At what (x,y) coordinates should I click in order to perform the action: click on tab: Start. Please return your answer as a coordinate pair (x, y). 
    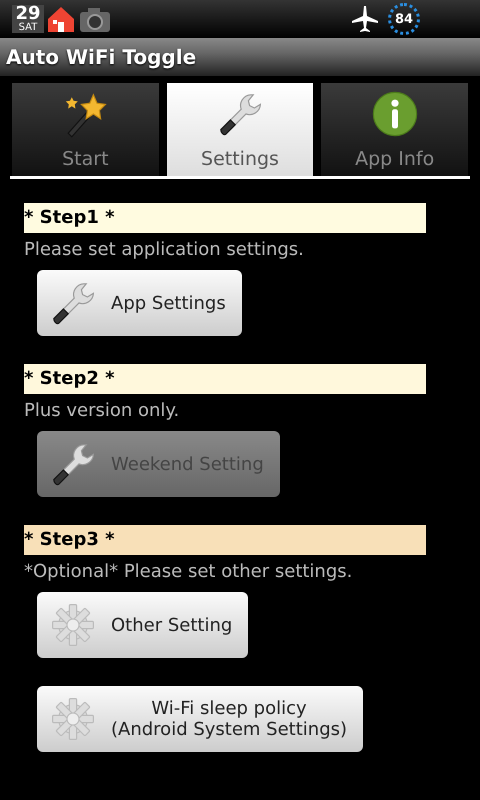
    Looking at the image, I should click on (85, 129).